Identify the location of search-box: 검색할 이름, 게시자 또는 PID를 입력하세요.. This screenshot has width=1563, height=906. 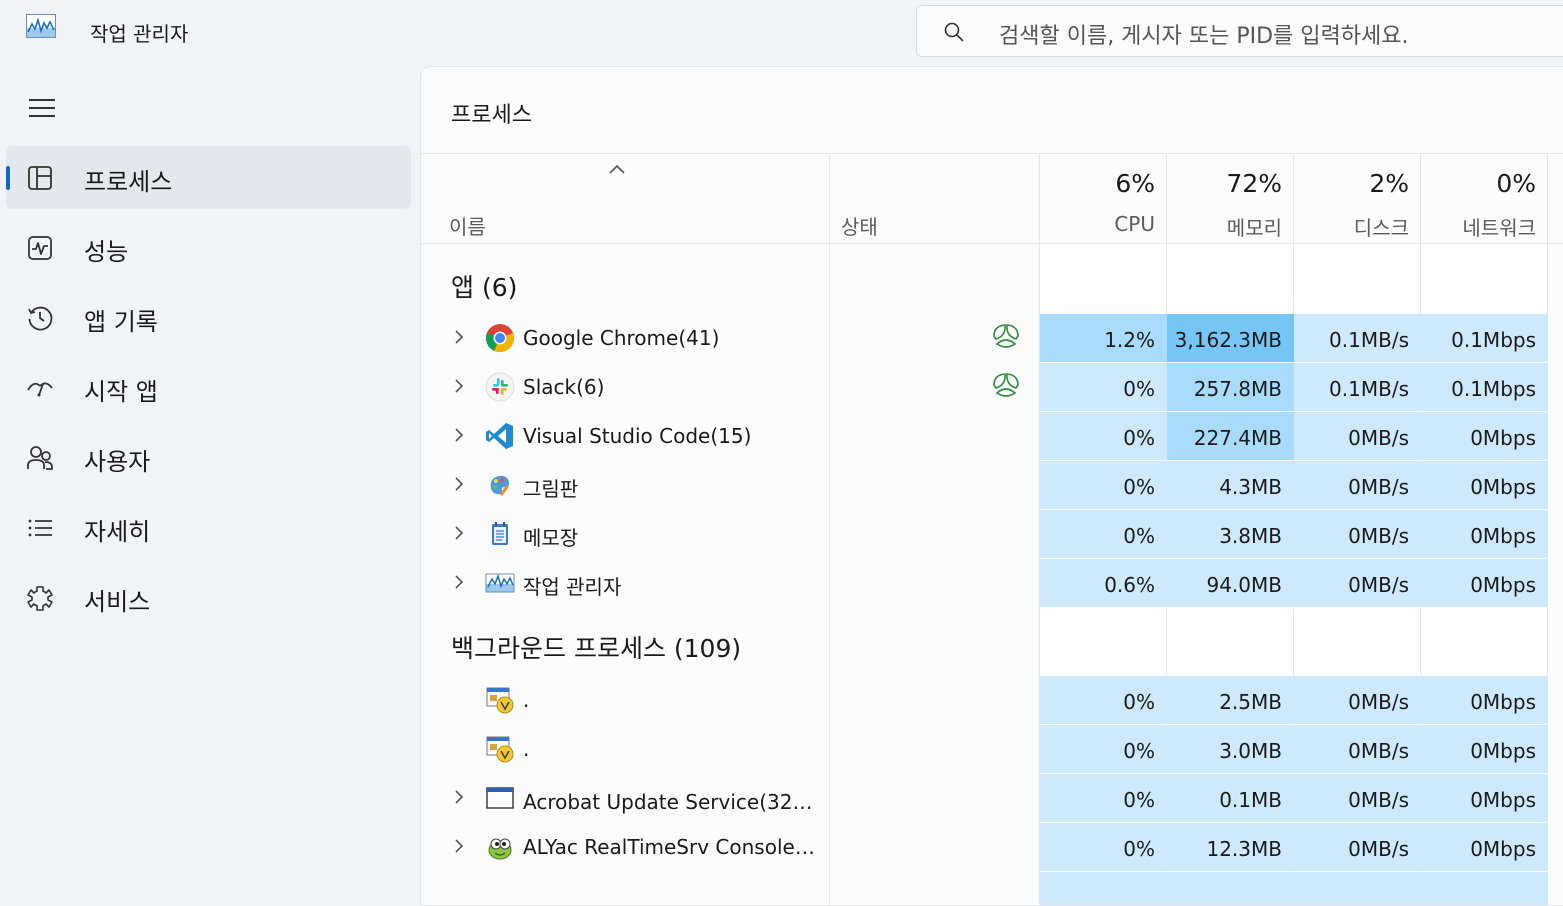
(1239, 31).